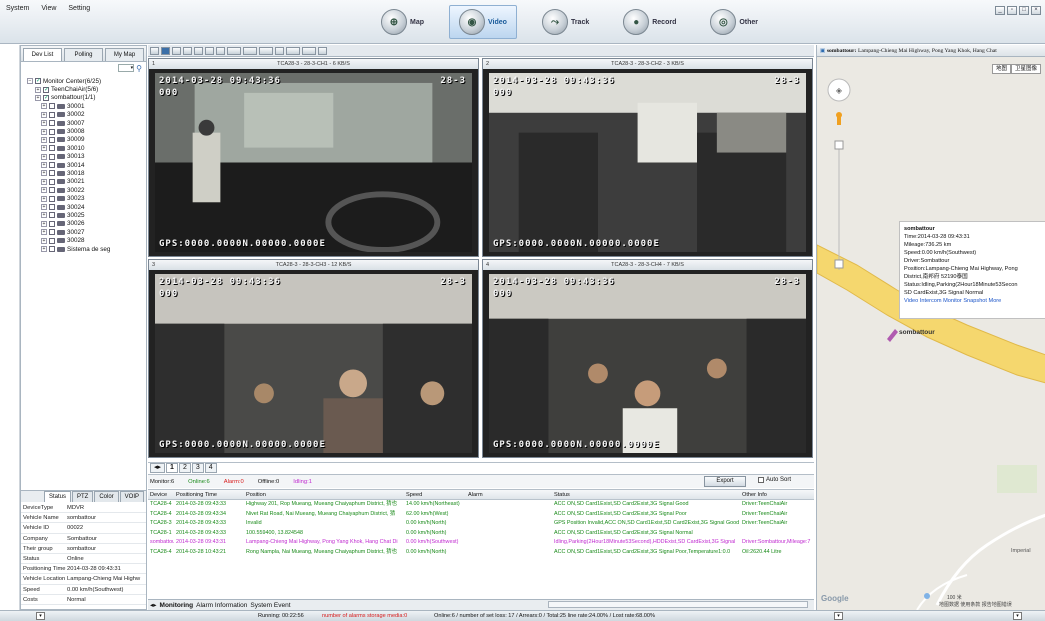  Describe the element at coordinates (85, 190) in the screenshot. I see `tree-vehicle: +30022` at that location.